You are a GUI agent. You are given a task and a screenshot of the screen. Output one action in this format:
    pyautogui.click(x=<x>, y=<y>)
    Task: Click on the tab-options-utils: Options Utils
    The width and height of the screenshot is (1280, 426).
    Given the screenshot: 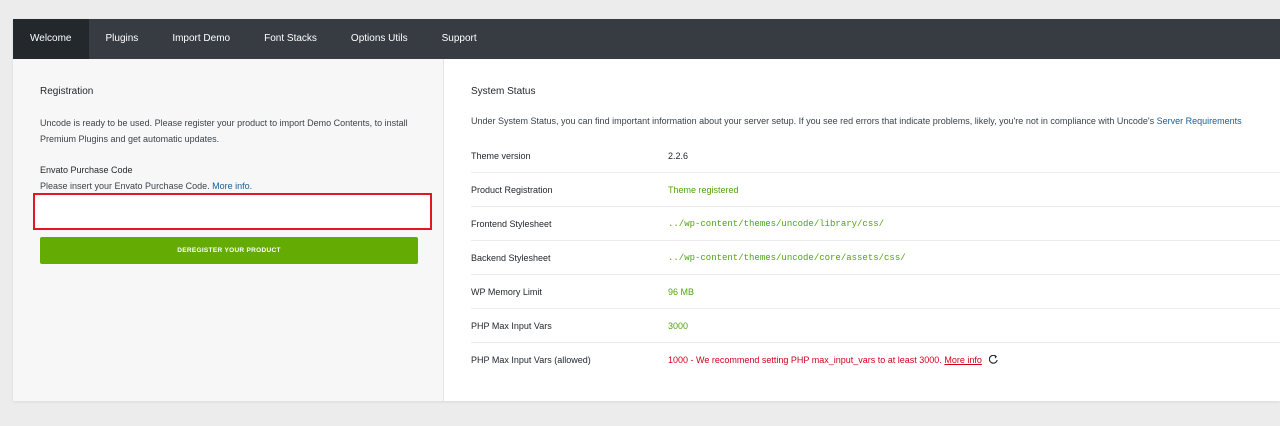 What is the action you would take?
    pyautogui.click(x=379, y=39)
    